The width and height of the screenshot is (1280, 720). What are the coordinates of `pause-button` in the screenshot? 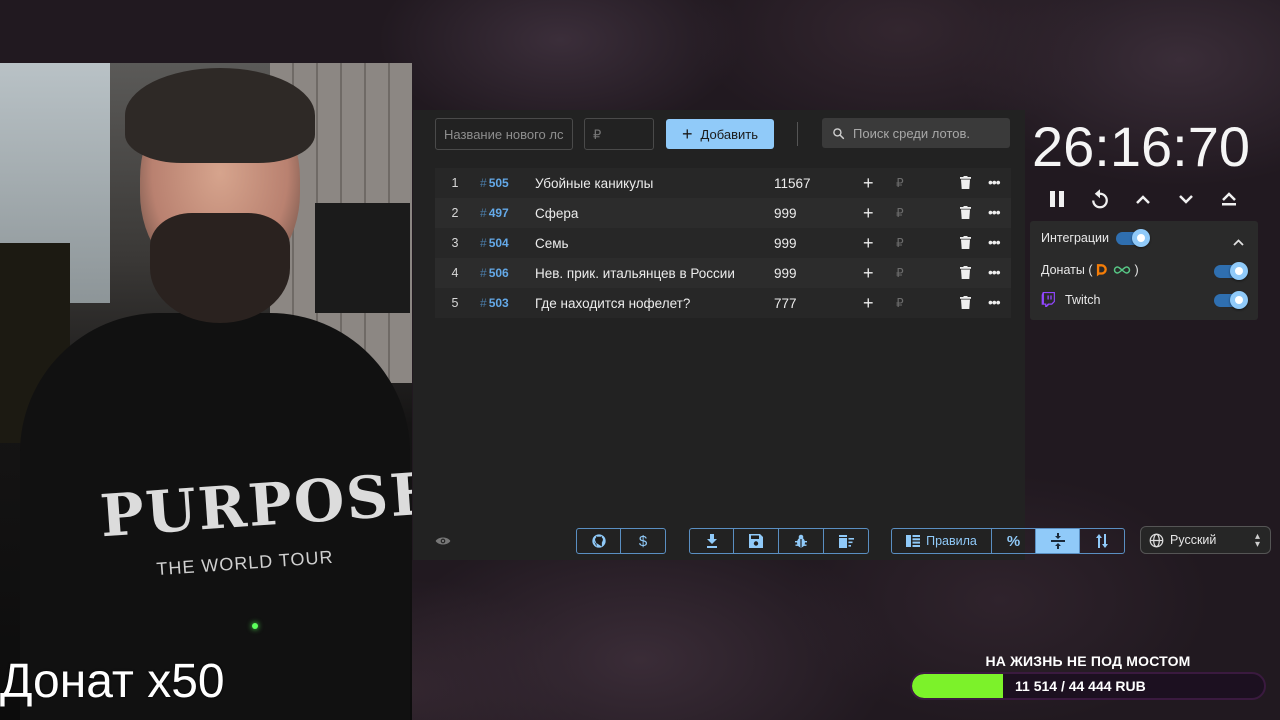 It's located at (1057, 199).